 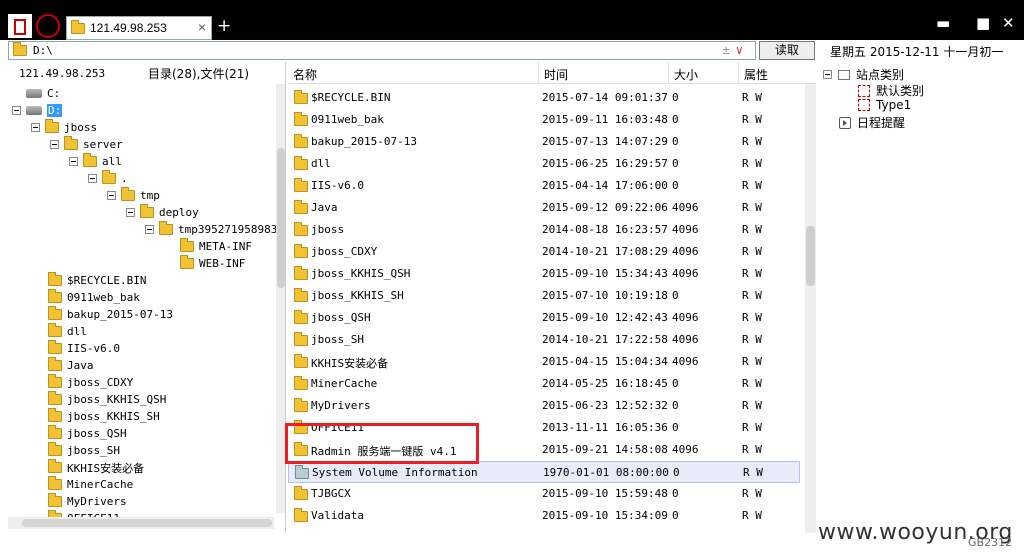 I want to click on read-button: 读取, so click(x=787, y=50).